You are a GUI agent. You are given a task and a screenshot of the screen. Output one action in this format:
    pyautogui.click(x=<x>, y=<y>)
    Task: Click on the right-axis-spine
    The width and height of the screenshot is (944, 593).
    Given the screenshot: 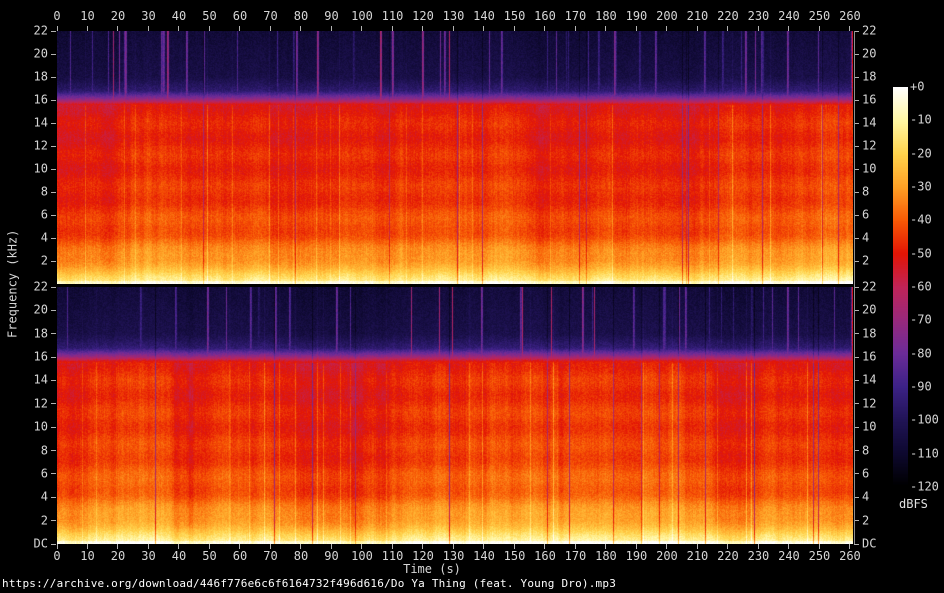 What is the action you would take?
    pyautogui.click(x=854, y=287)
    